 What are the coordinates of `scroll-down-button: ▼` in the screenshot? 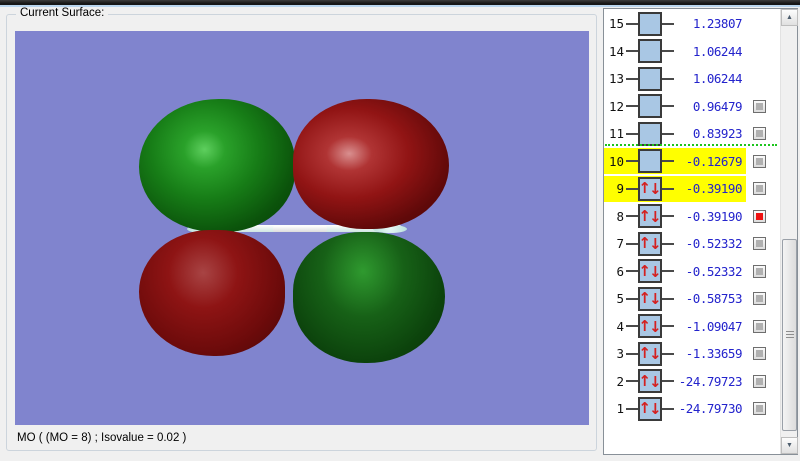 It's located at (789, 445).